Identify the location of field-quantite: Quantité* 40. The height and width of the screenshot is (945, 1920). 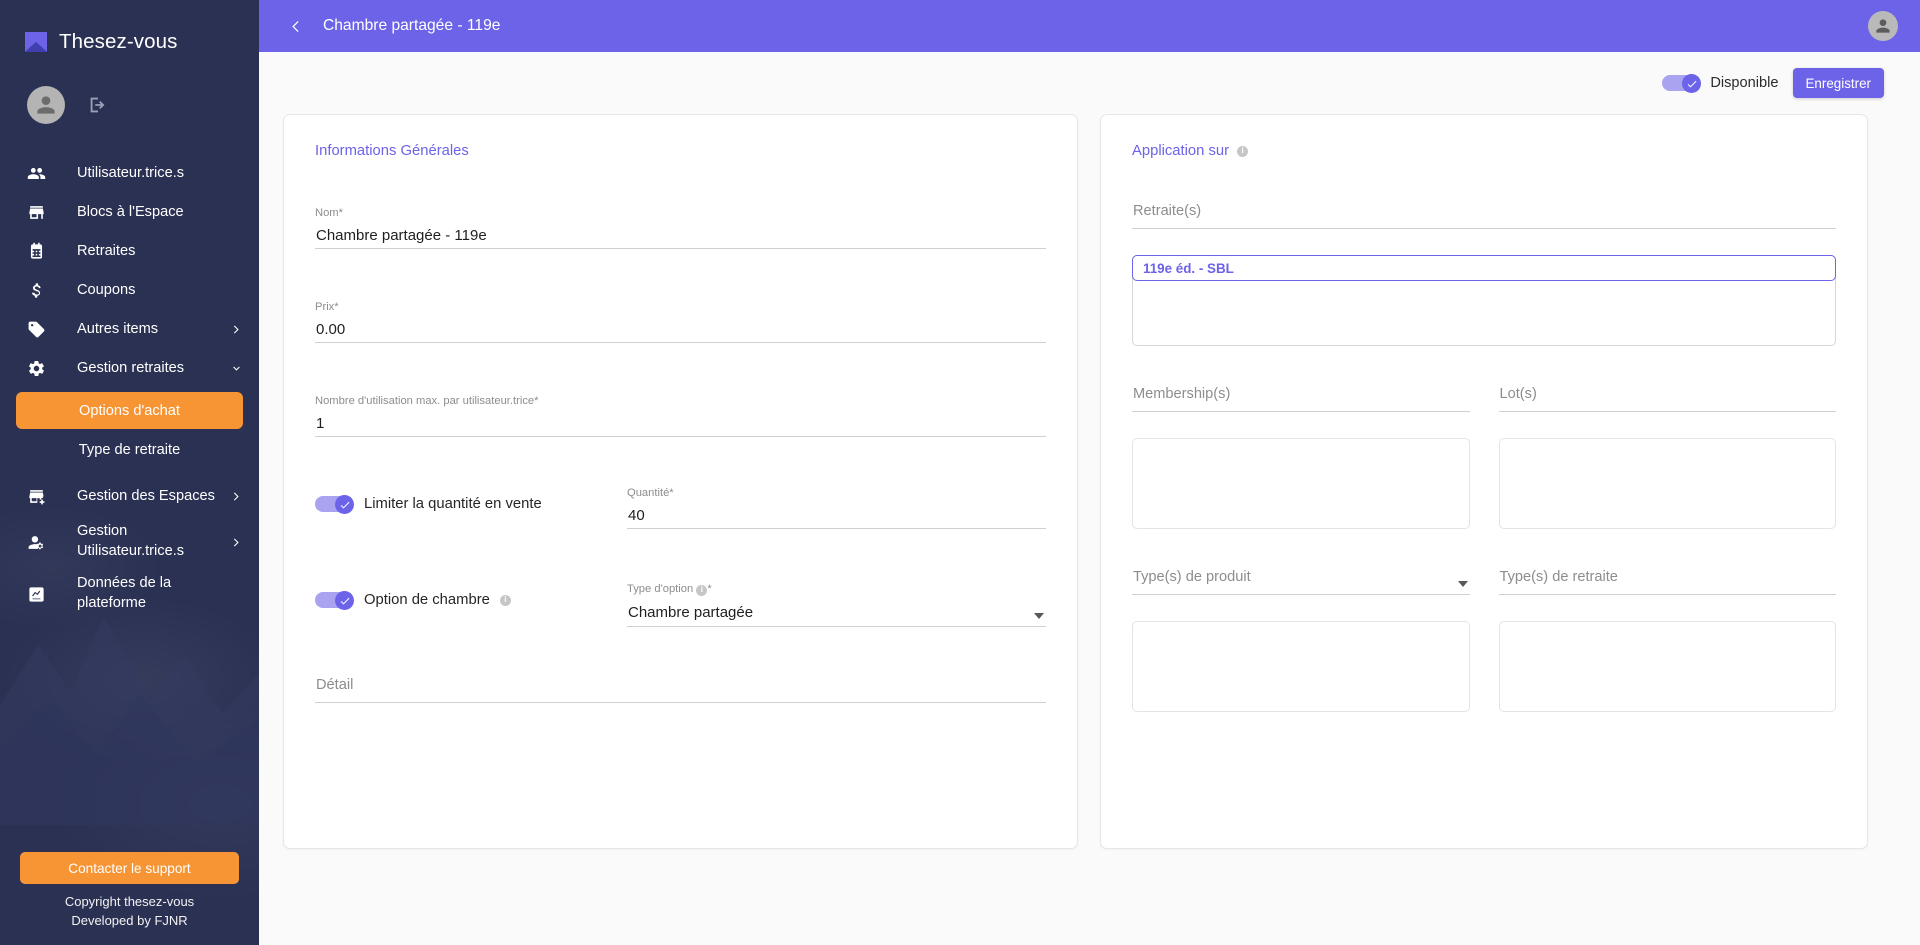
(836, 499).